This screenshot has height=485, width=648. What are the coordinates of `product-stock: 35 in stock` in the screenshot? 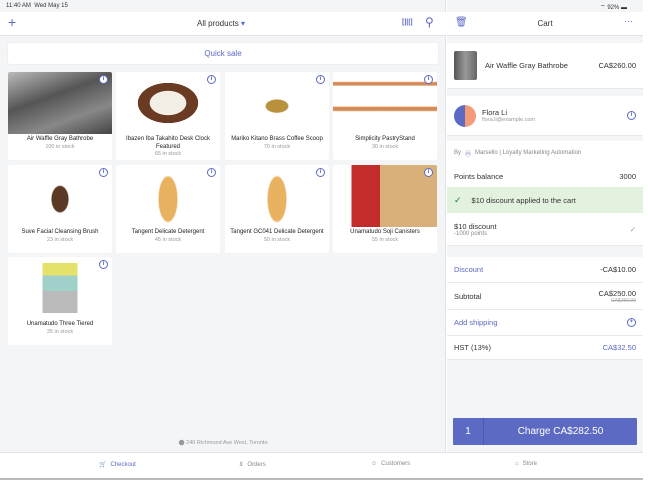 It's located at (60, 331).